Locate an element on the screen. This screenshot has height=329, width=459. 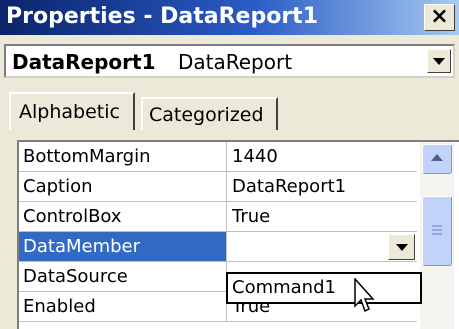
object-selector-combo: DataReport1 DataReport is located at coordinates (229, 61).